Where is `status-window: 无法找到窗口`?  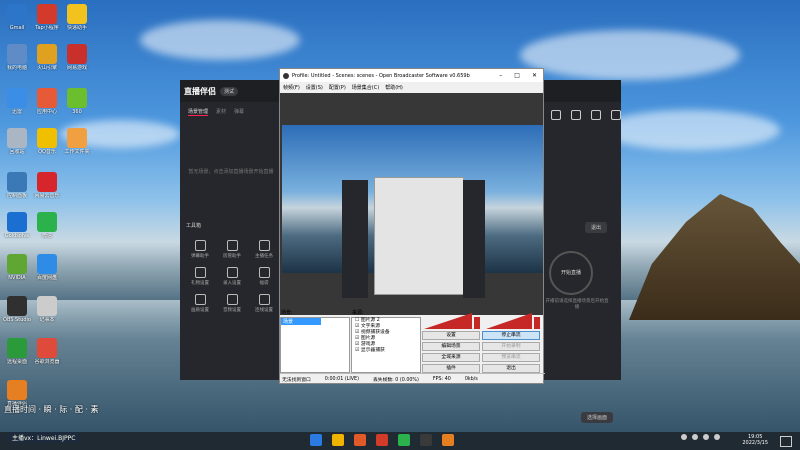
status-window: 无法找到窗口 is located at coordinates (296, 380).